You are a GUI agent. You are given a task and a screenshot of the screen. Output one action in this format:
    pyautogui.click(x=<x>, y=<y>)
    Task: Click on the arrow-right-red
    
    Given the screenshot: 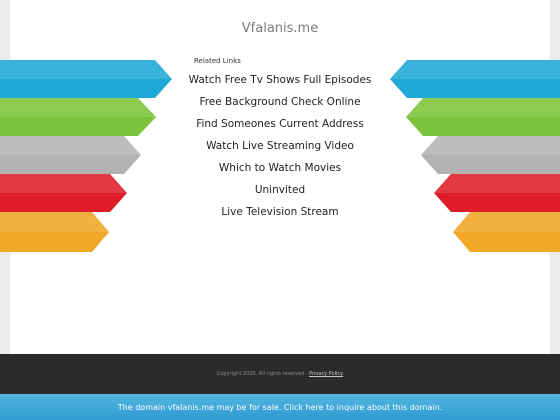 What is the action you would take?
    pyautogui.click(x=497, y=193)
    